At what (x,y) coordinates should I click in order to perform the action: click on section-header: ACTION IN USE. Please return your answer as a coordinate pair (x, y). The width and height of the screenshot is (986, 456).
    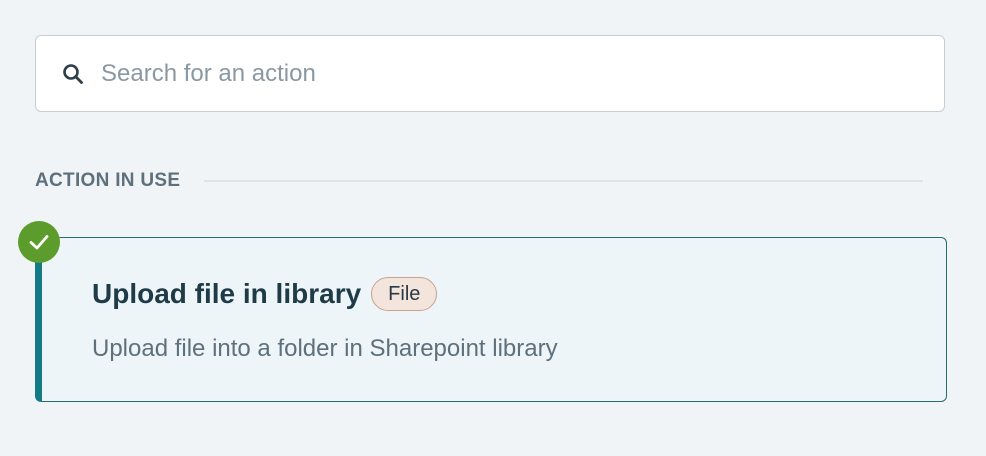
    Looking at the image, I should click on (479, 181).